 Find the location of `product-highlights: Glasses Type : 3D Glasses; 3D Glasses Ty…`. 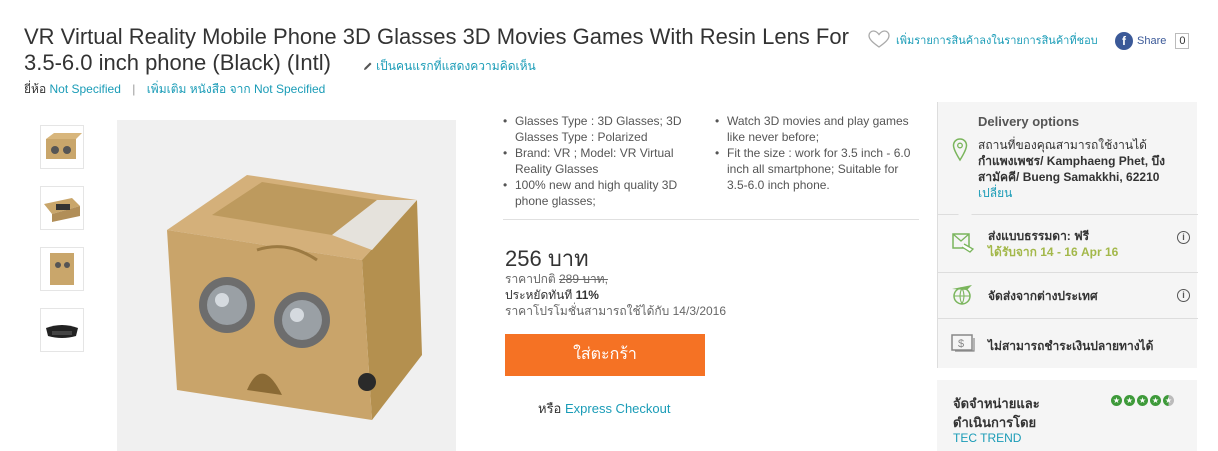

product-highlights: Glasses Type : 3D Glasses; 3D Glasses Ty… is located at coordinates (710, 161).